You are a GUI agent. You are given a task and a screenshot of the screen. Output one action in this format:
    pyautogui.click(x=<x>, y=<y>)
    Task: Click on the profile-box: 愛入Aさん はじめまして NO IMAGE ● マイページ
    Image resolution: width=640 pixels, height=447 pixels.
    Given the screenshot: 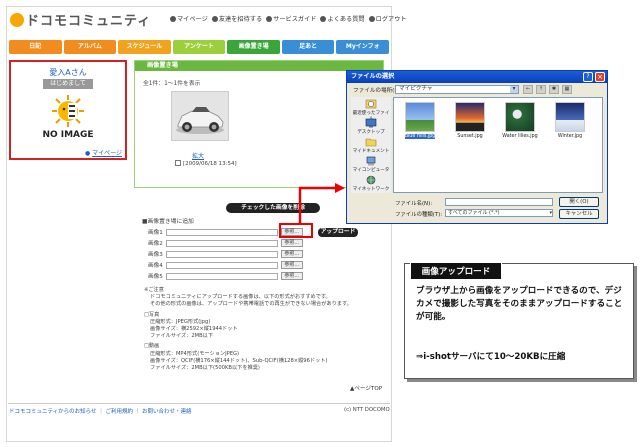 What is the action you would take?
    pyautogui.click(x=68, y=110)
    